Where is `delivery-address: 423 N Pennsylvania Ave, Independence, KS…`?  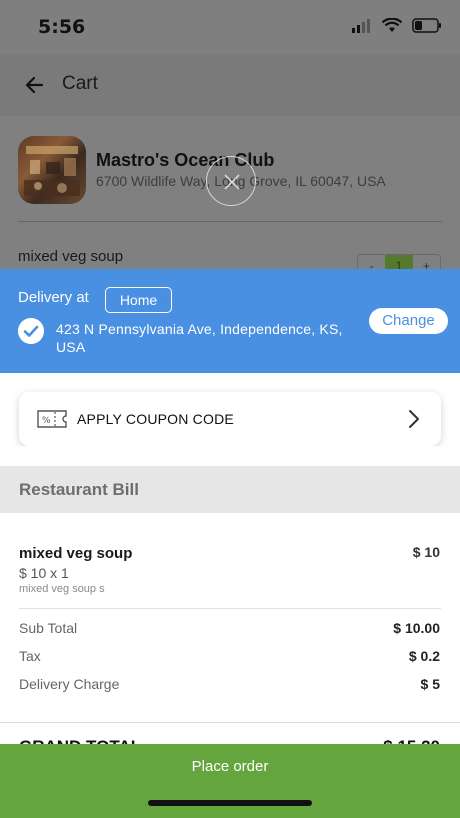
delivery-address: 423 N Pennsylvania Ave, Independence, KS… is located at coordinates (199, 338).